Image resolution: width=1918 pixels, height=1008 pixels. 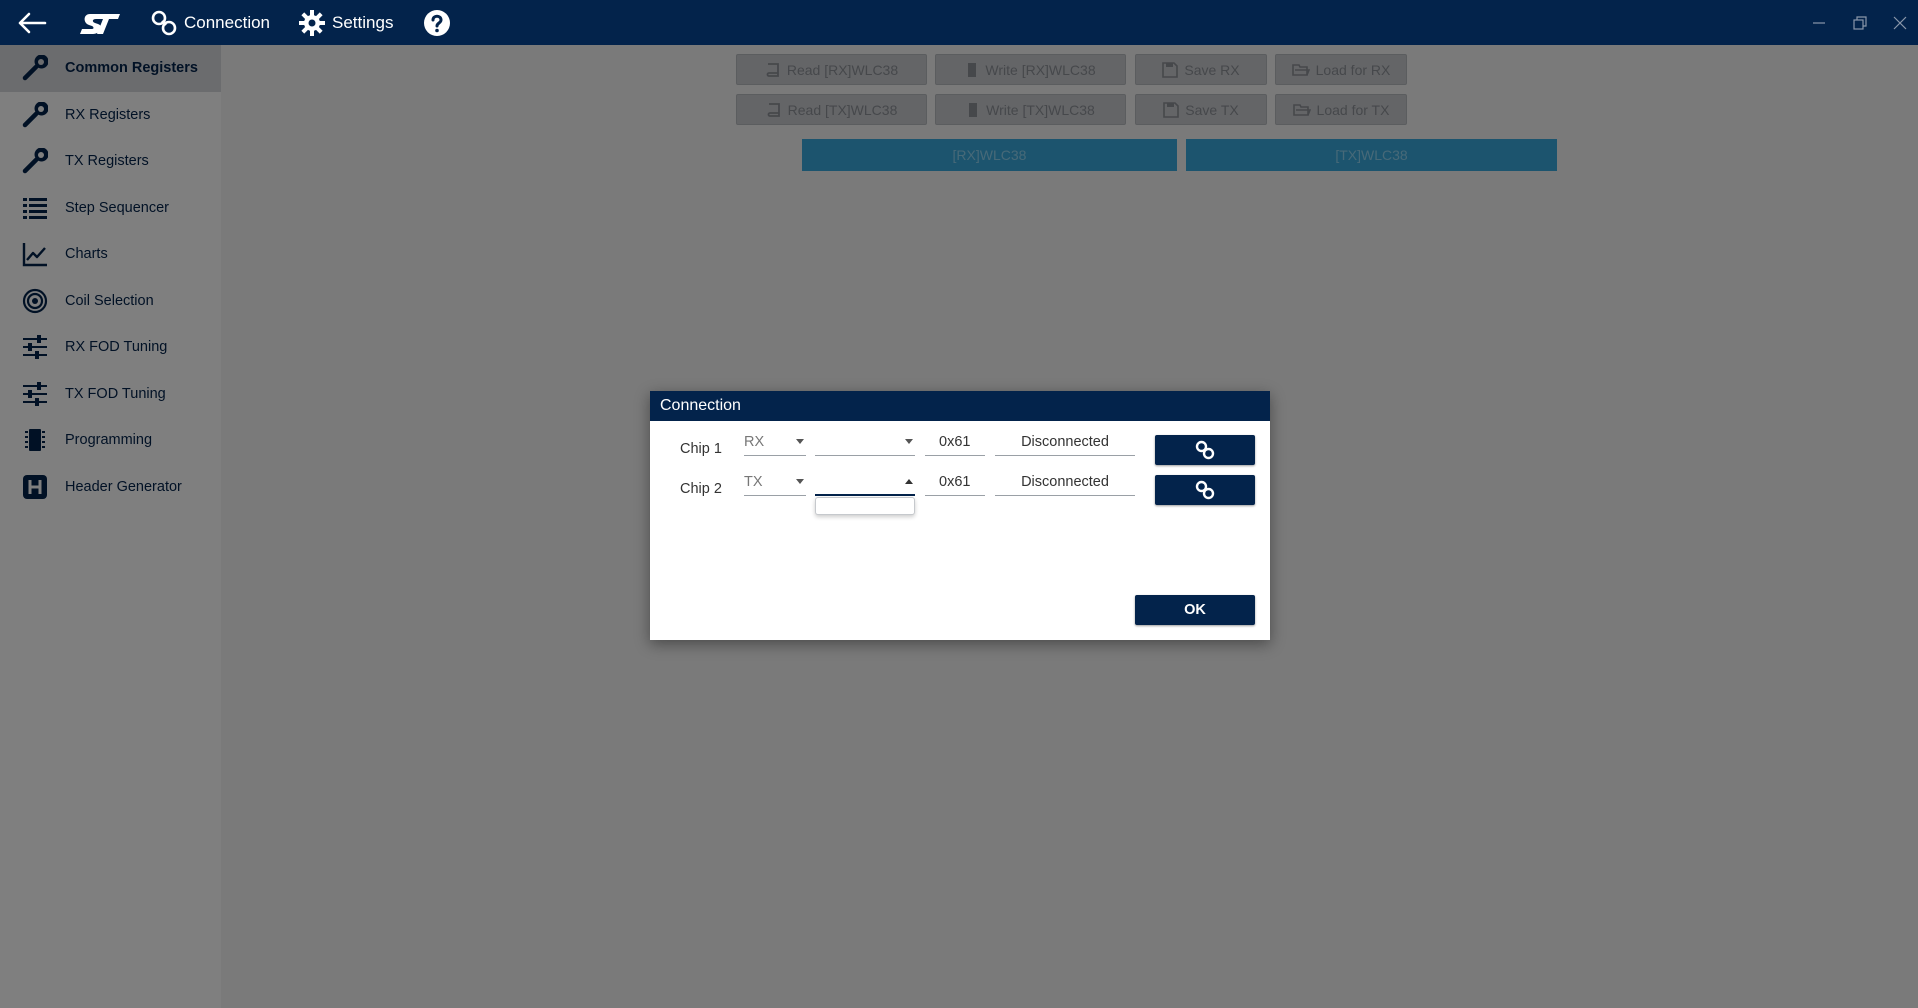 I want to click on title-bar: Connection Settings, so click(x=959, y=22).